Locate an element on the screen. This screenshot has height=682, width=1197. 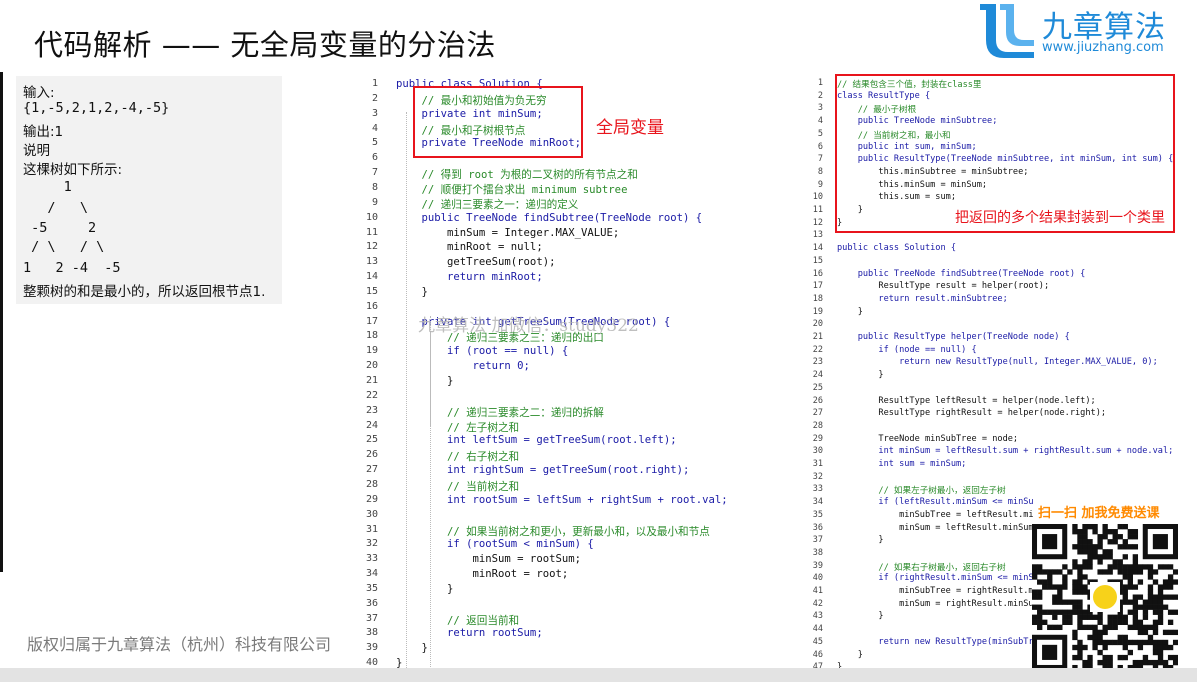
example-line: 输入: is located at coordinates (39, 93).